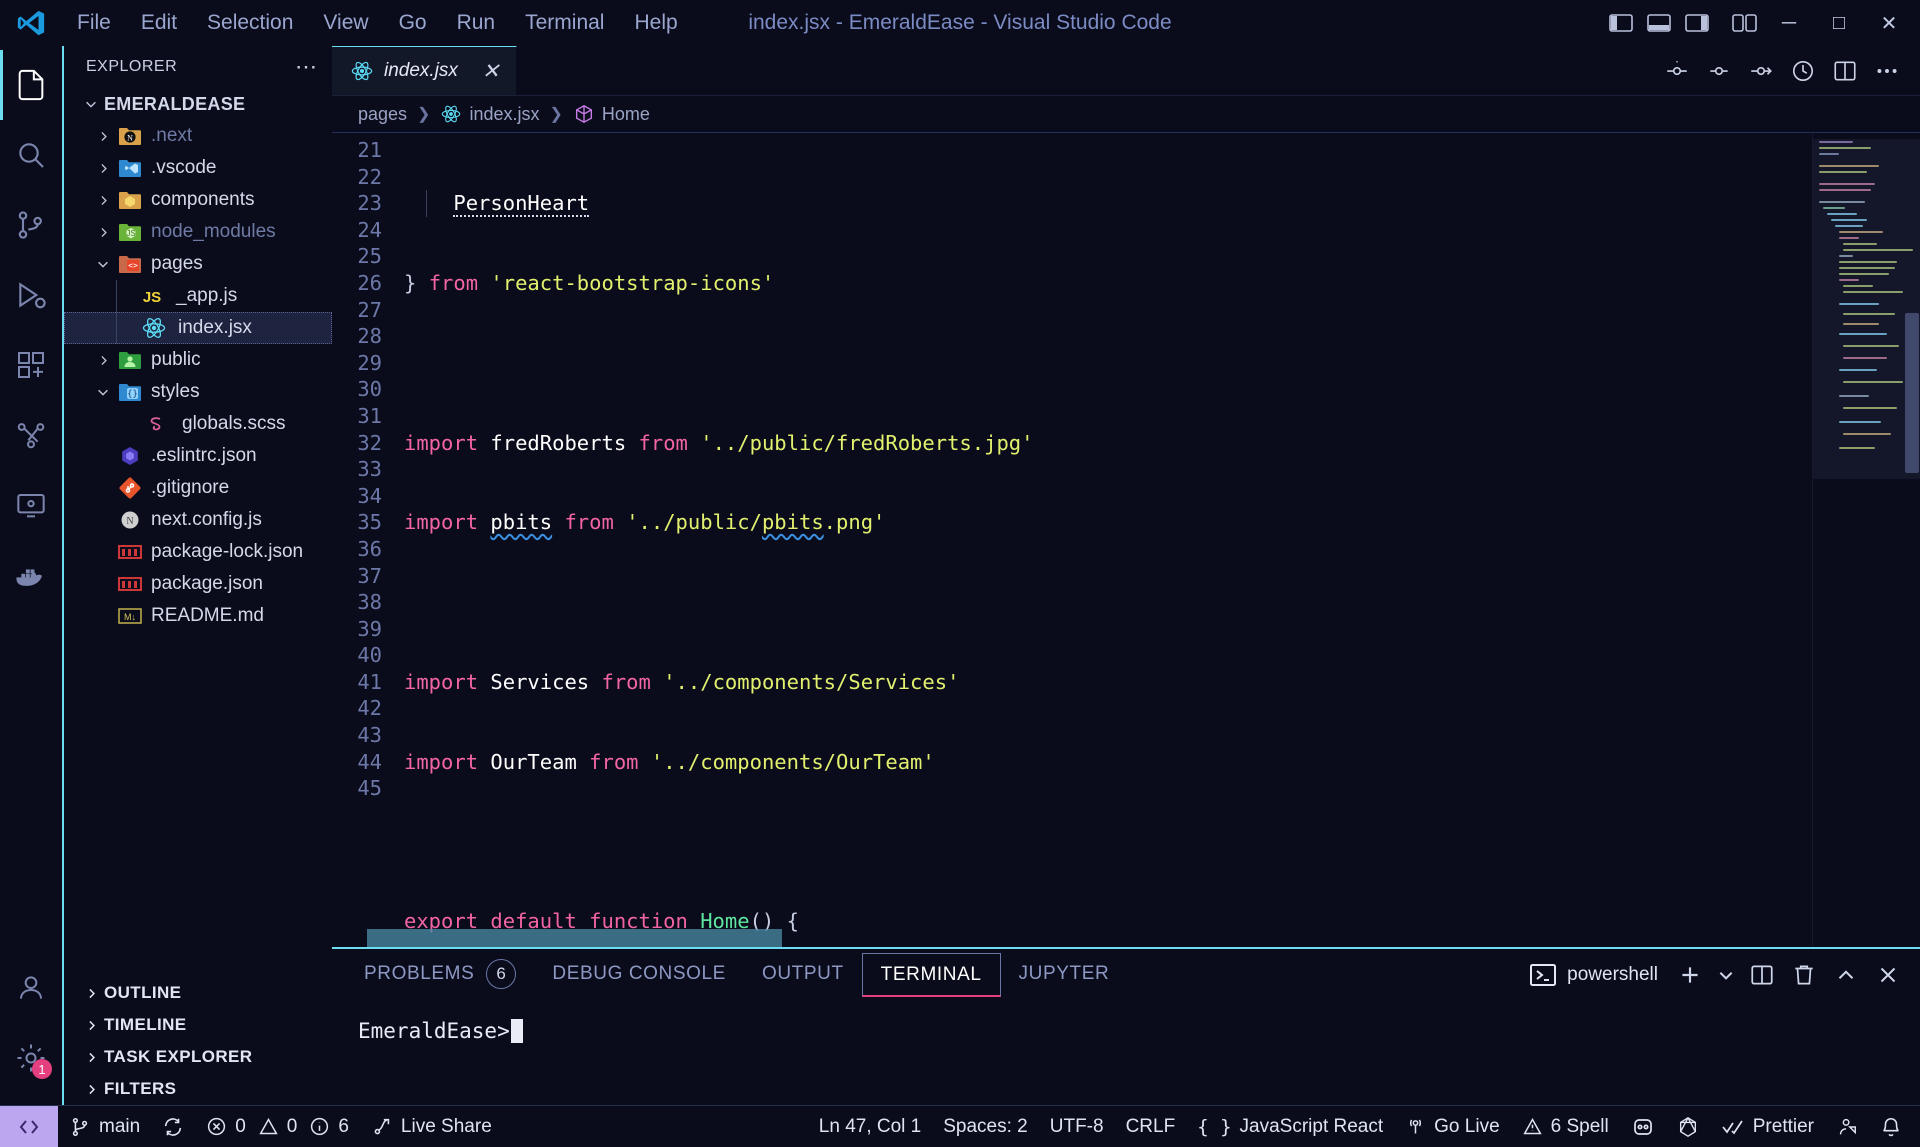 This screenshot has width=1920, height=1147. I want to click on encoding-label: UTF-8, so click(1076, 1126).